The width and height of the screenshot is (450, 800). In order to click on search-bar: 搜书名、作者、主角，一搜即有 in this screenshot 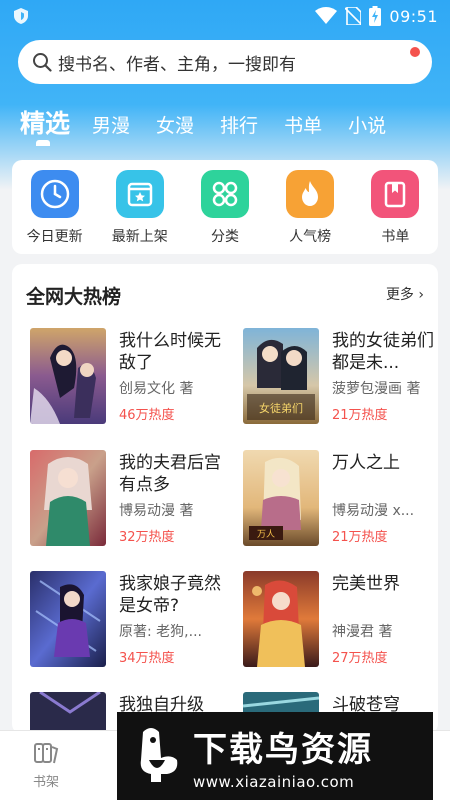, I will do `click(225, 62)`.